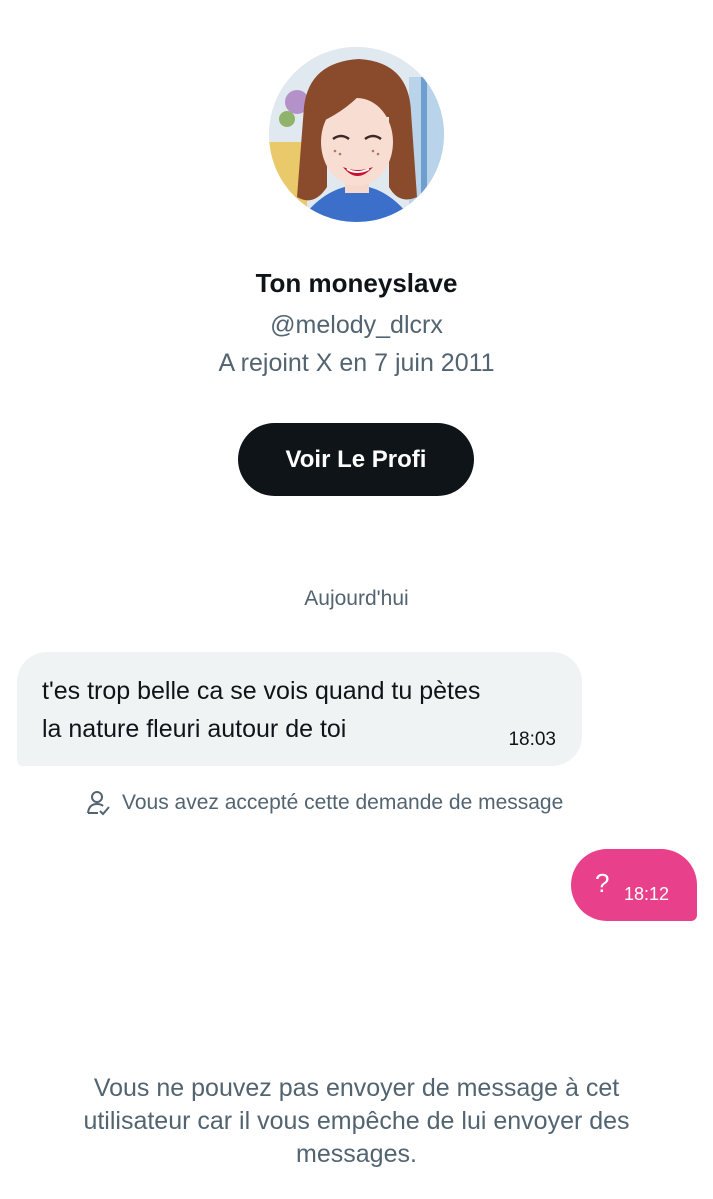 The image size is (713, 1199). Describe the element at coordinates (602, 883) in the screenshot. I see `outgoing-message-text: ?` at that location.